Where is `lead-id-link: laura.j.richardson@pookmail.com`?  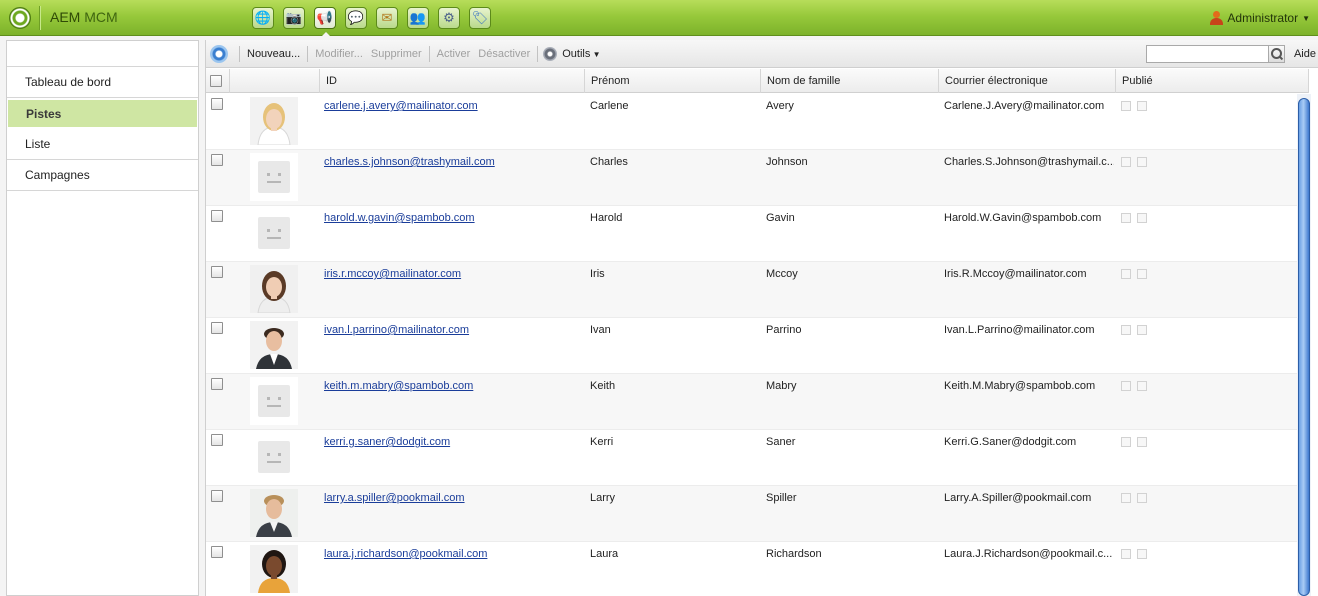
lead-id-link: laura.j.richardson@pookmail.com is located at coordinates (405, 554).